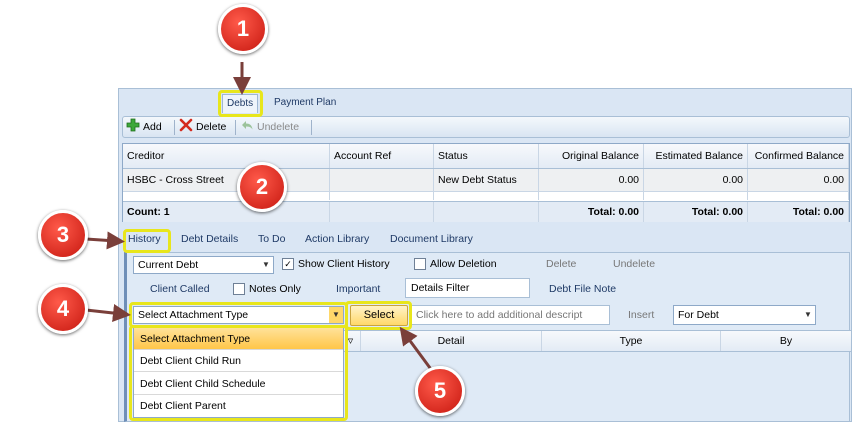 This screenshot has width=855, height=446. I want to click on step-marker-2: 2, so click(262, 187).